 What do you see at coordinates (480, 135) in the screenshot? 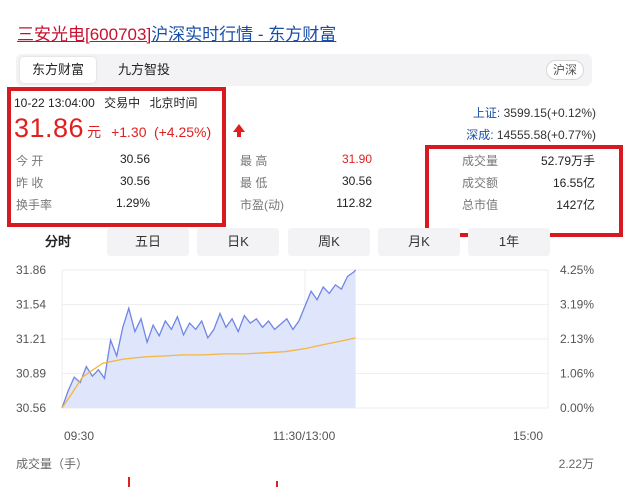
I see `index-label: 深成:` at bounding box center [480, 135].